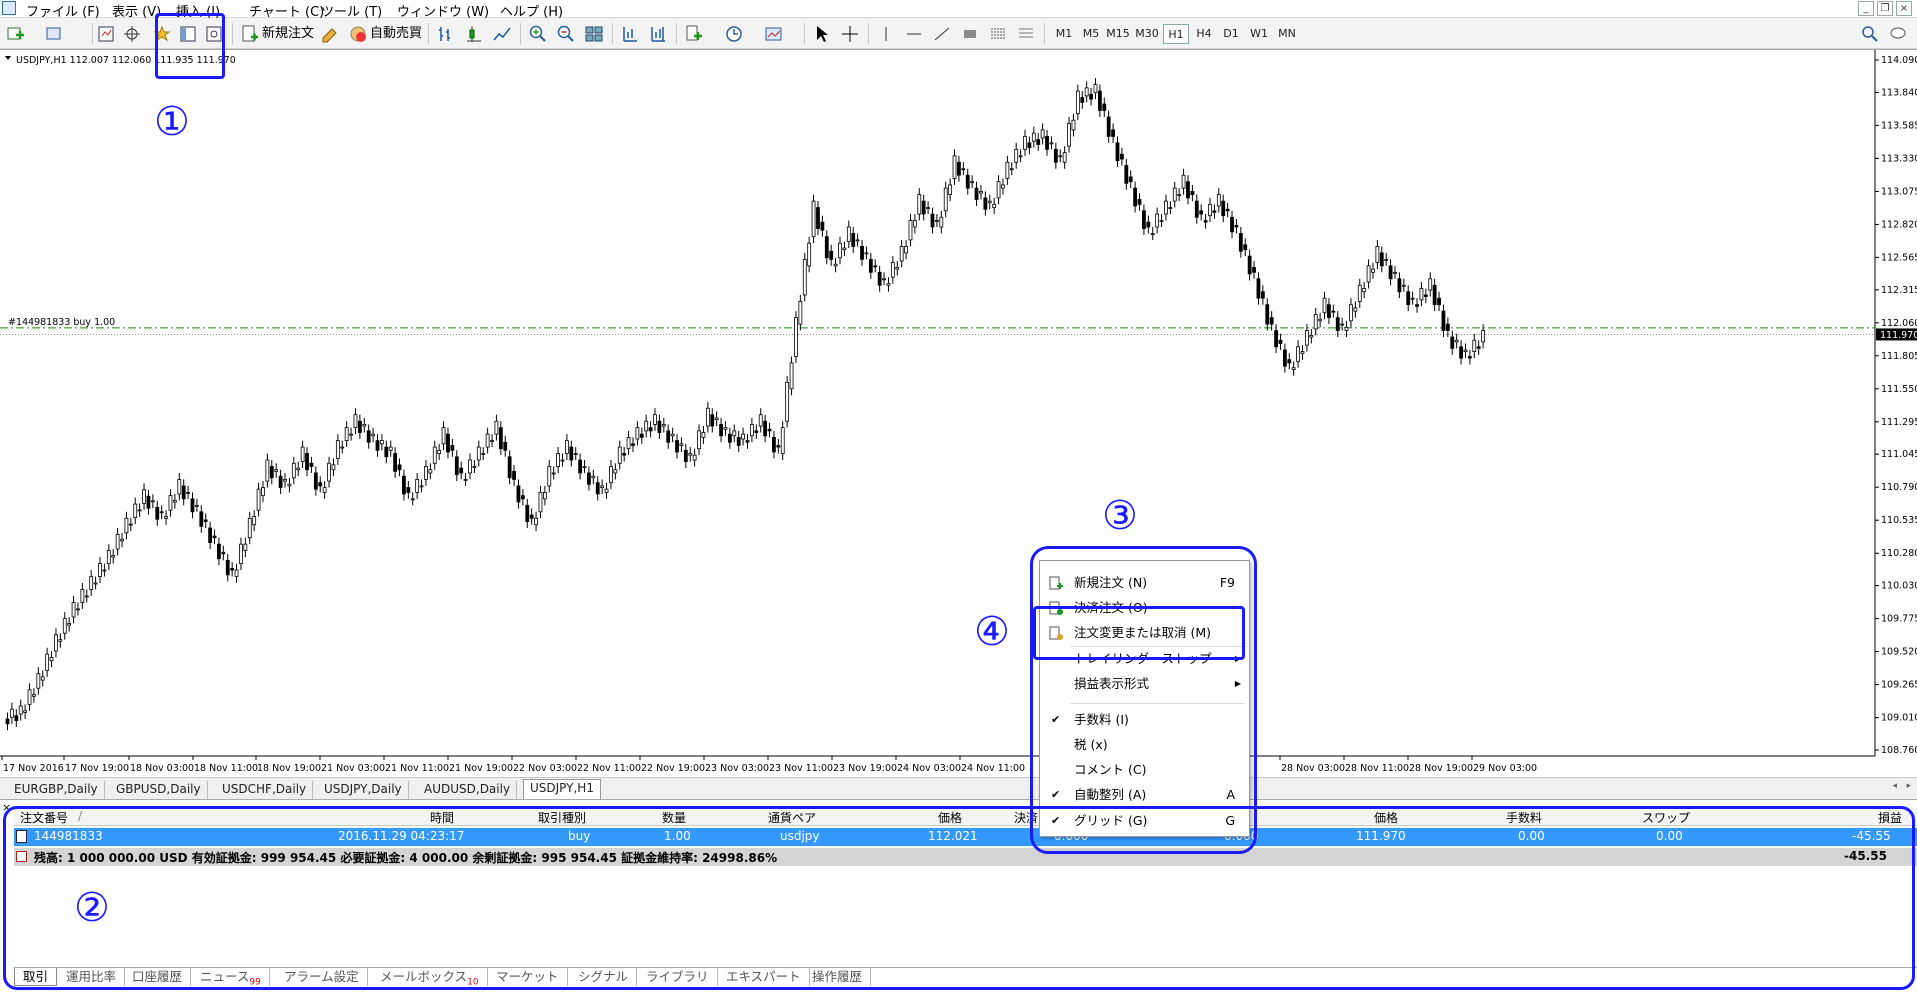  Describe the element at coordinates (9, 8) in the screenshot. I see `app-logo-icon` at that location.